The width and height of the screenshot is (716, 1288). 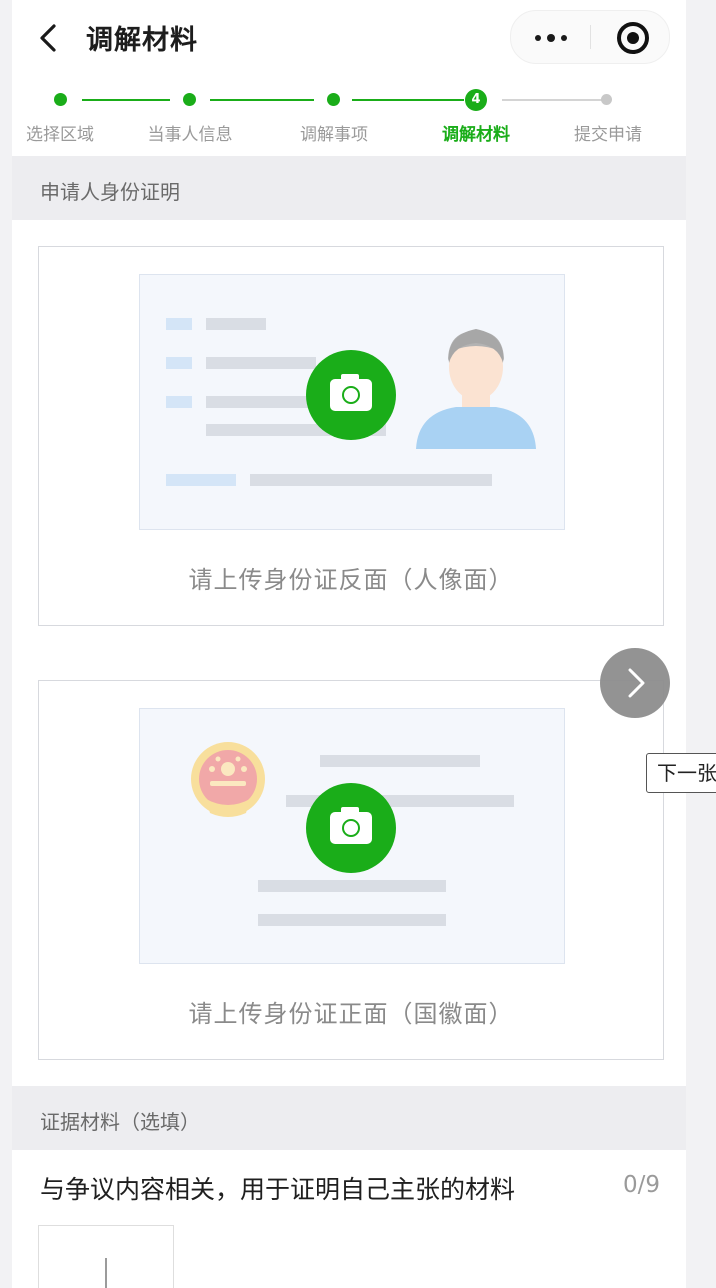 I want to click on id-back-caption: 请上传身份证反面（人像面）, so click(x=351, y=580).